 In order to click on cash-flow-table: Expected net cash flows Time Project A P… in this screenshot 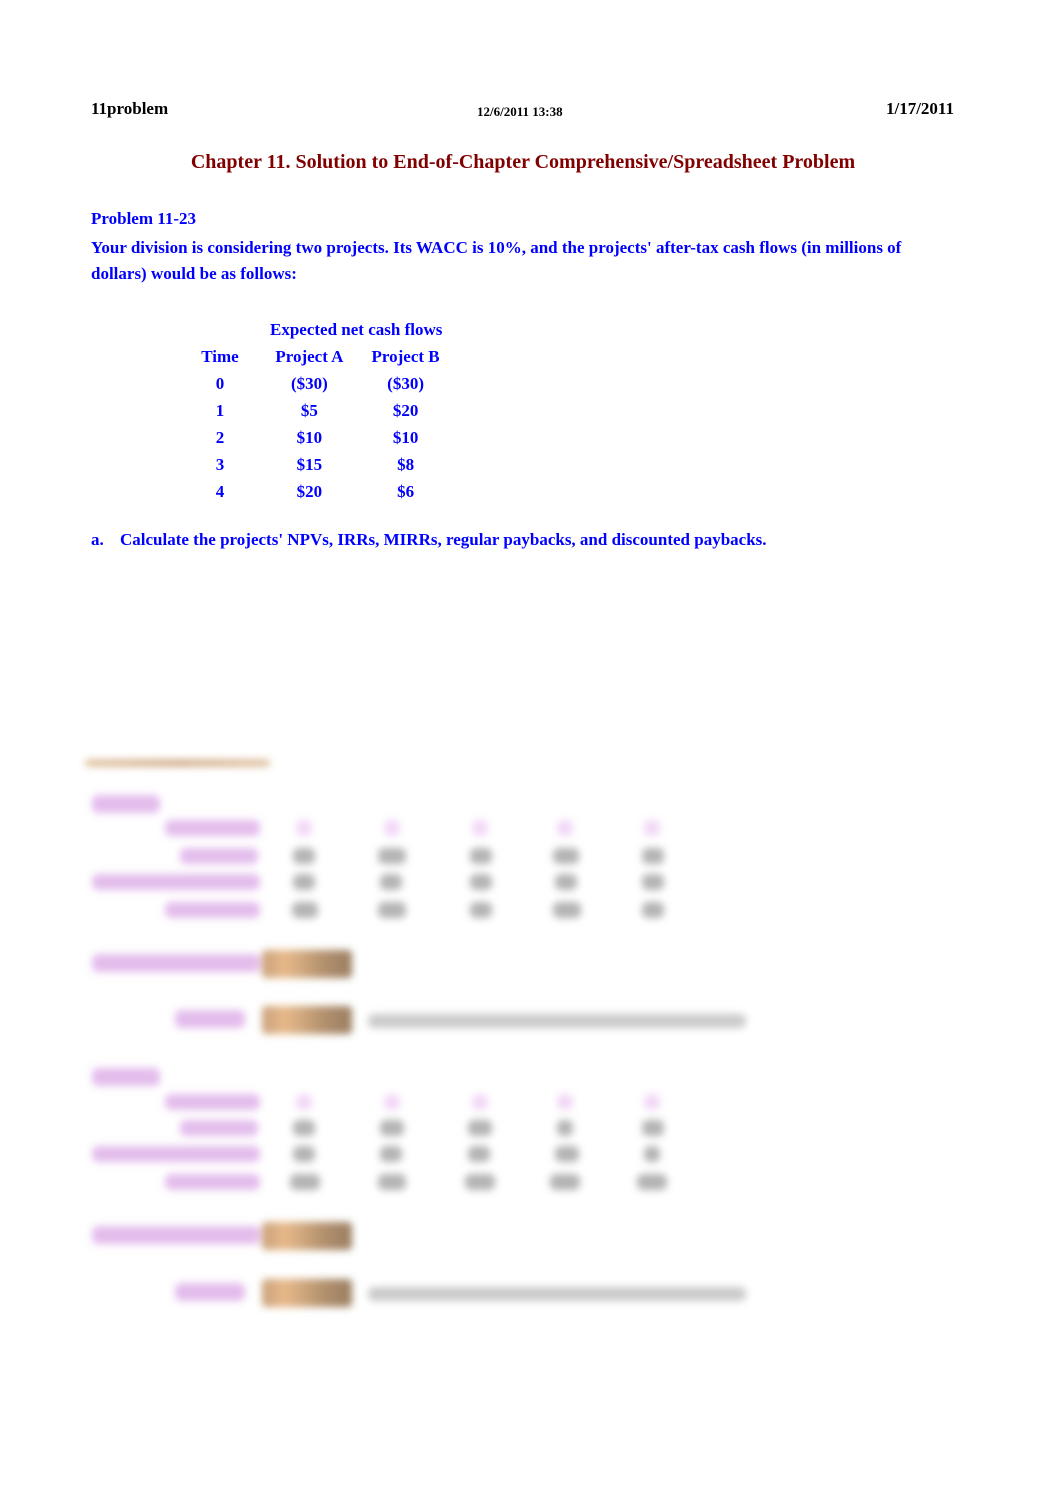, I will do `click(316, 410)`.